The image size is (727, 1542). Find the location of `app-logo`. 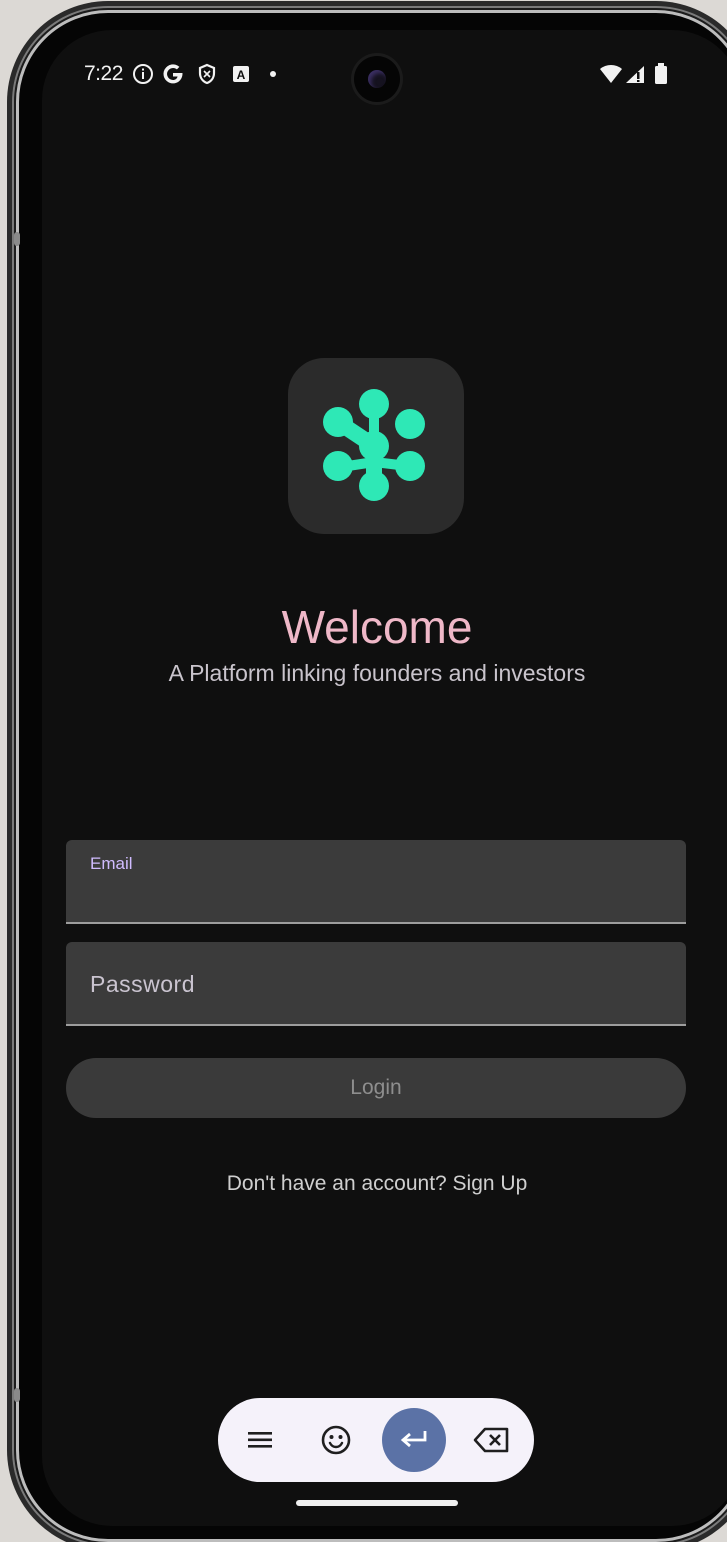

app-logo is located at coordinates (376, 446).